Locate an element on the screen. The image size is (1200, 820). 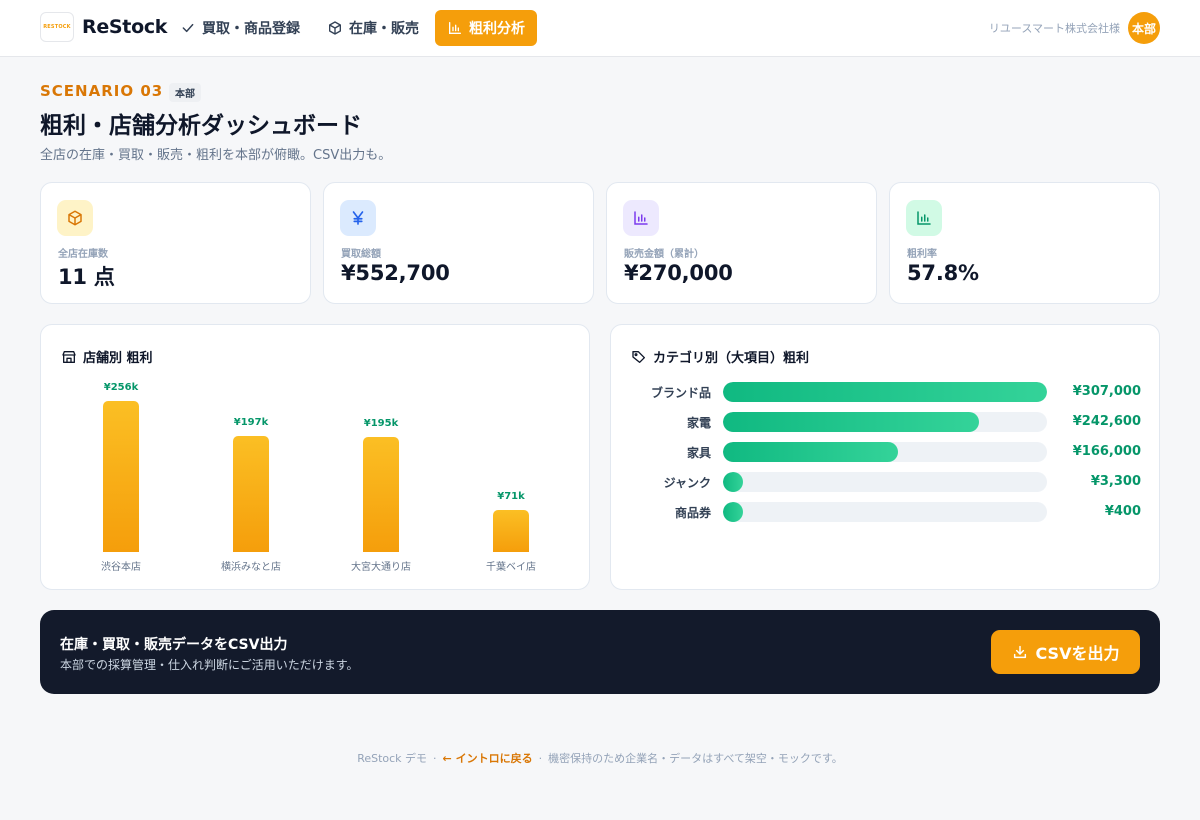
yen-icon is located at coordinates (358, 218).